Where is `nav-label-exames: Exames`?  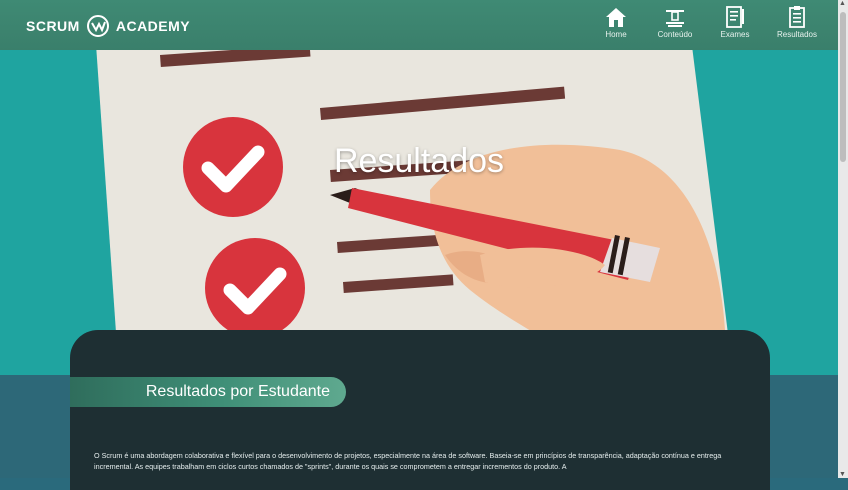
nav-label-exames: Exames is located at coordinates (735, 34).